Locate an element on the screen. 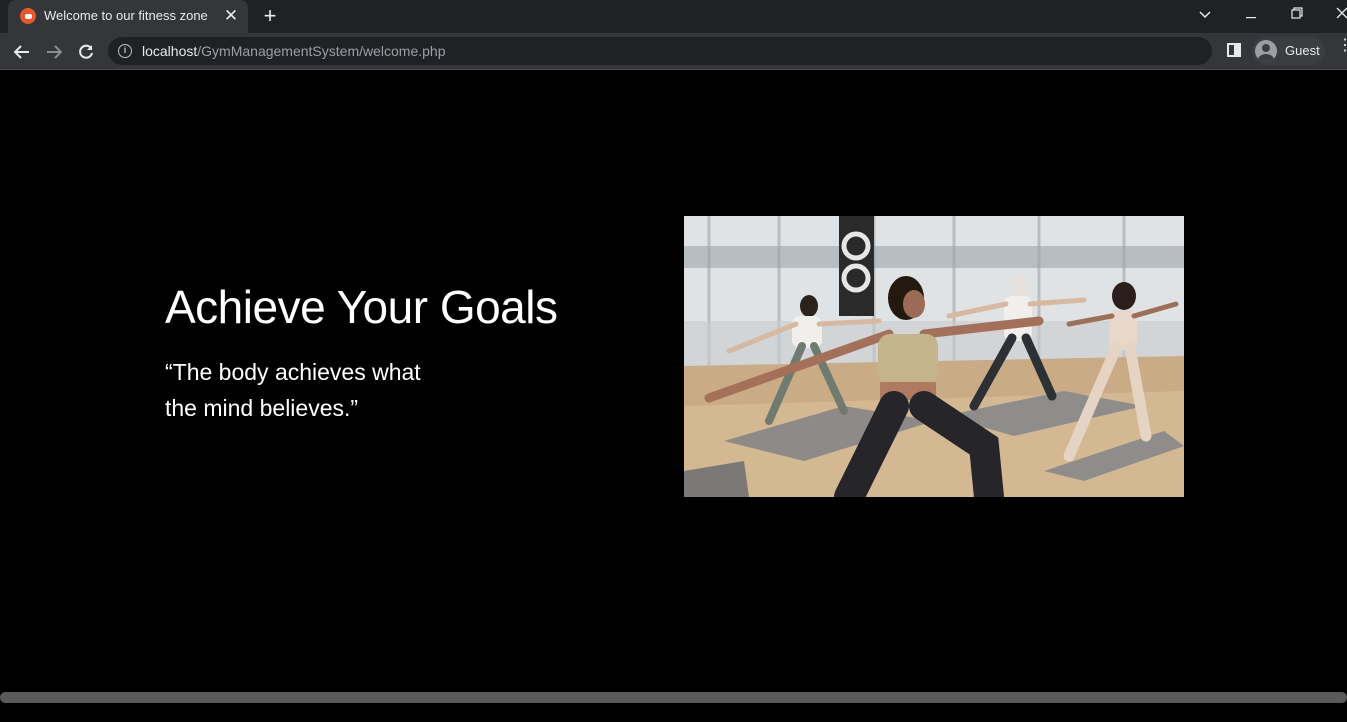  tab-title: Welcome to our fitness zone is located at coordinates (126, 15).